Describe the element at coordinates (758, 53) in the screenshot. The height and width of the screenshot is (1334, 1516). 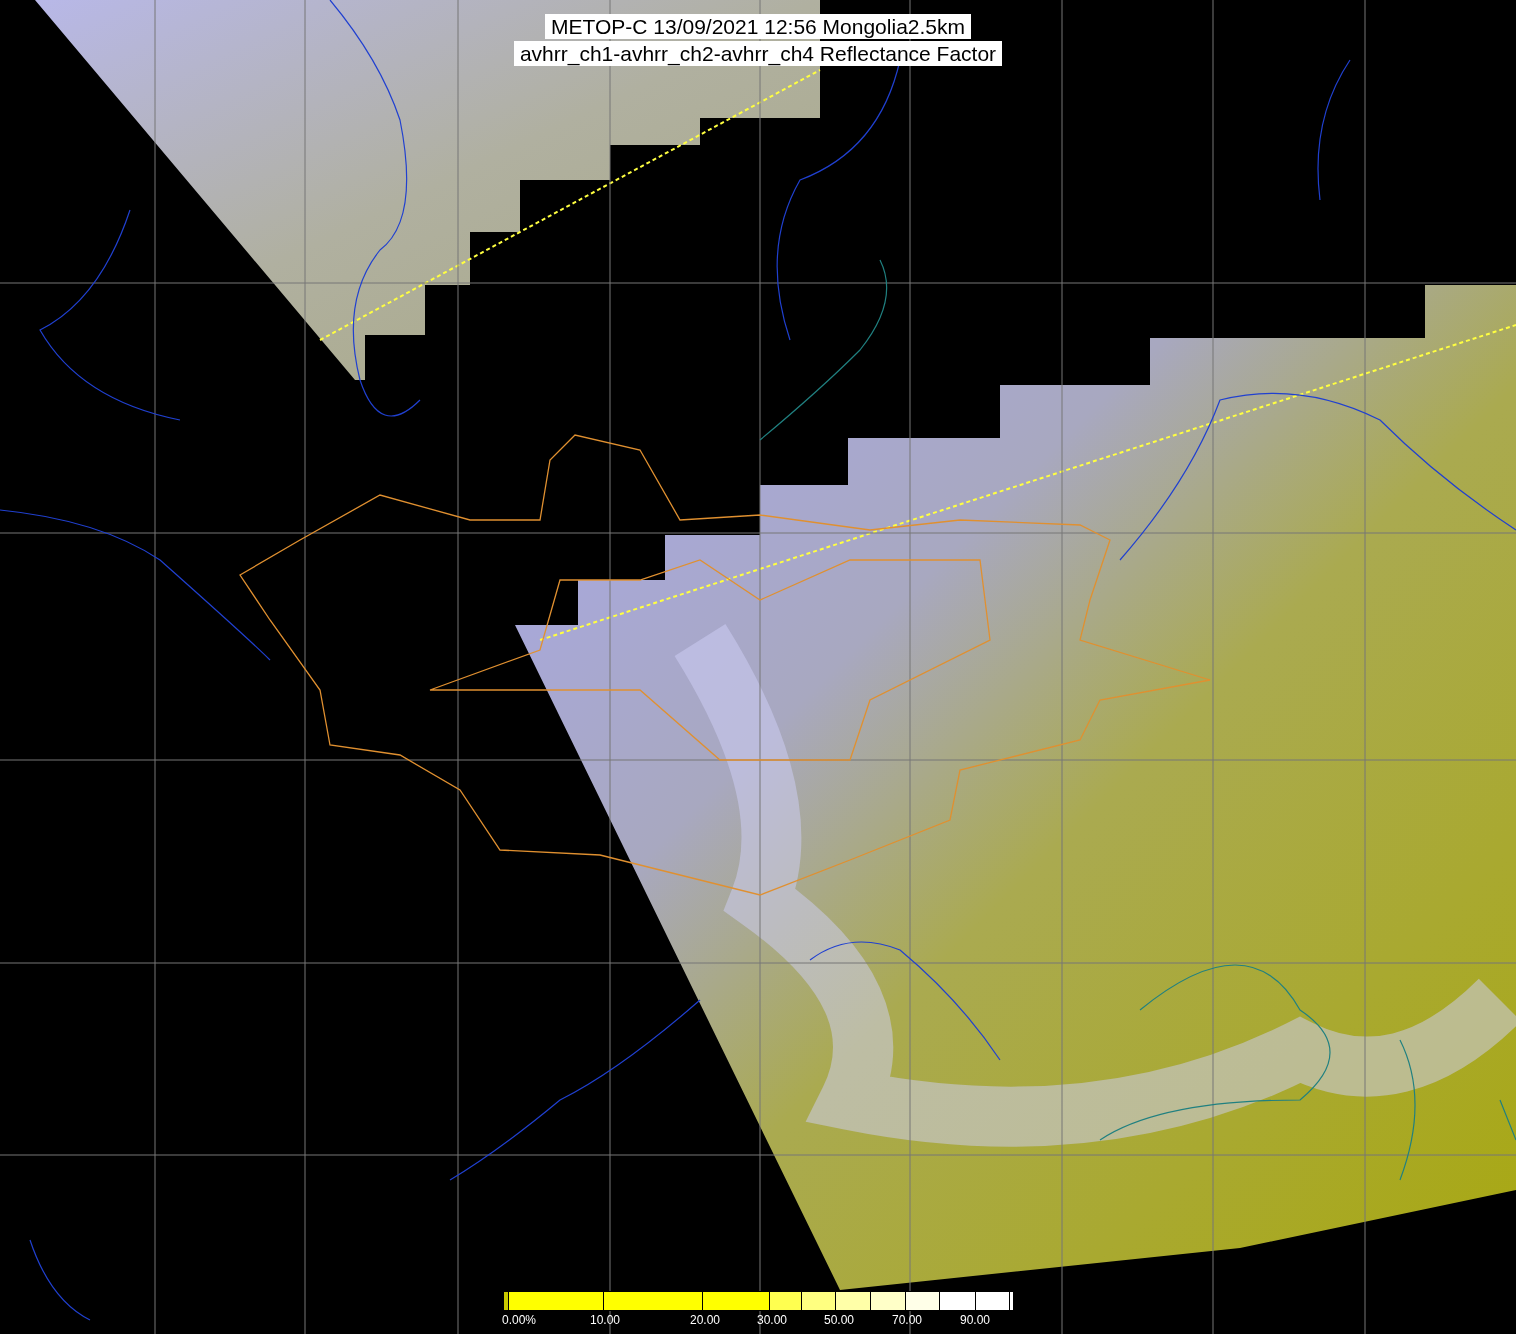
I see `map-title: avhrr_ch1-avhrr_ch2-avhrr_ch4 Reflectance Factor` at that location.